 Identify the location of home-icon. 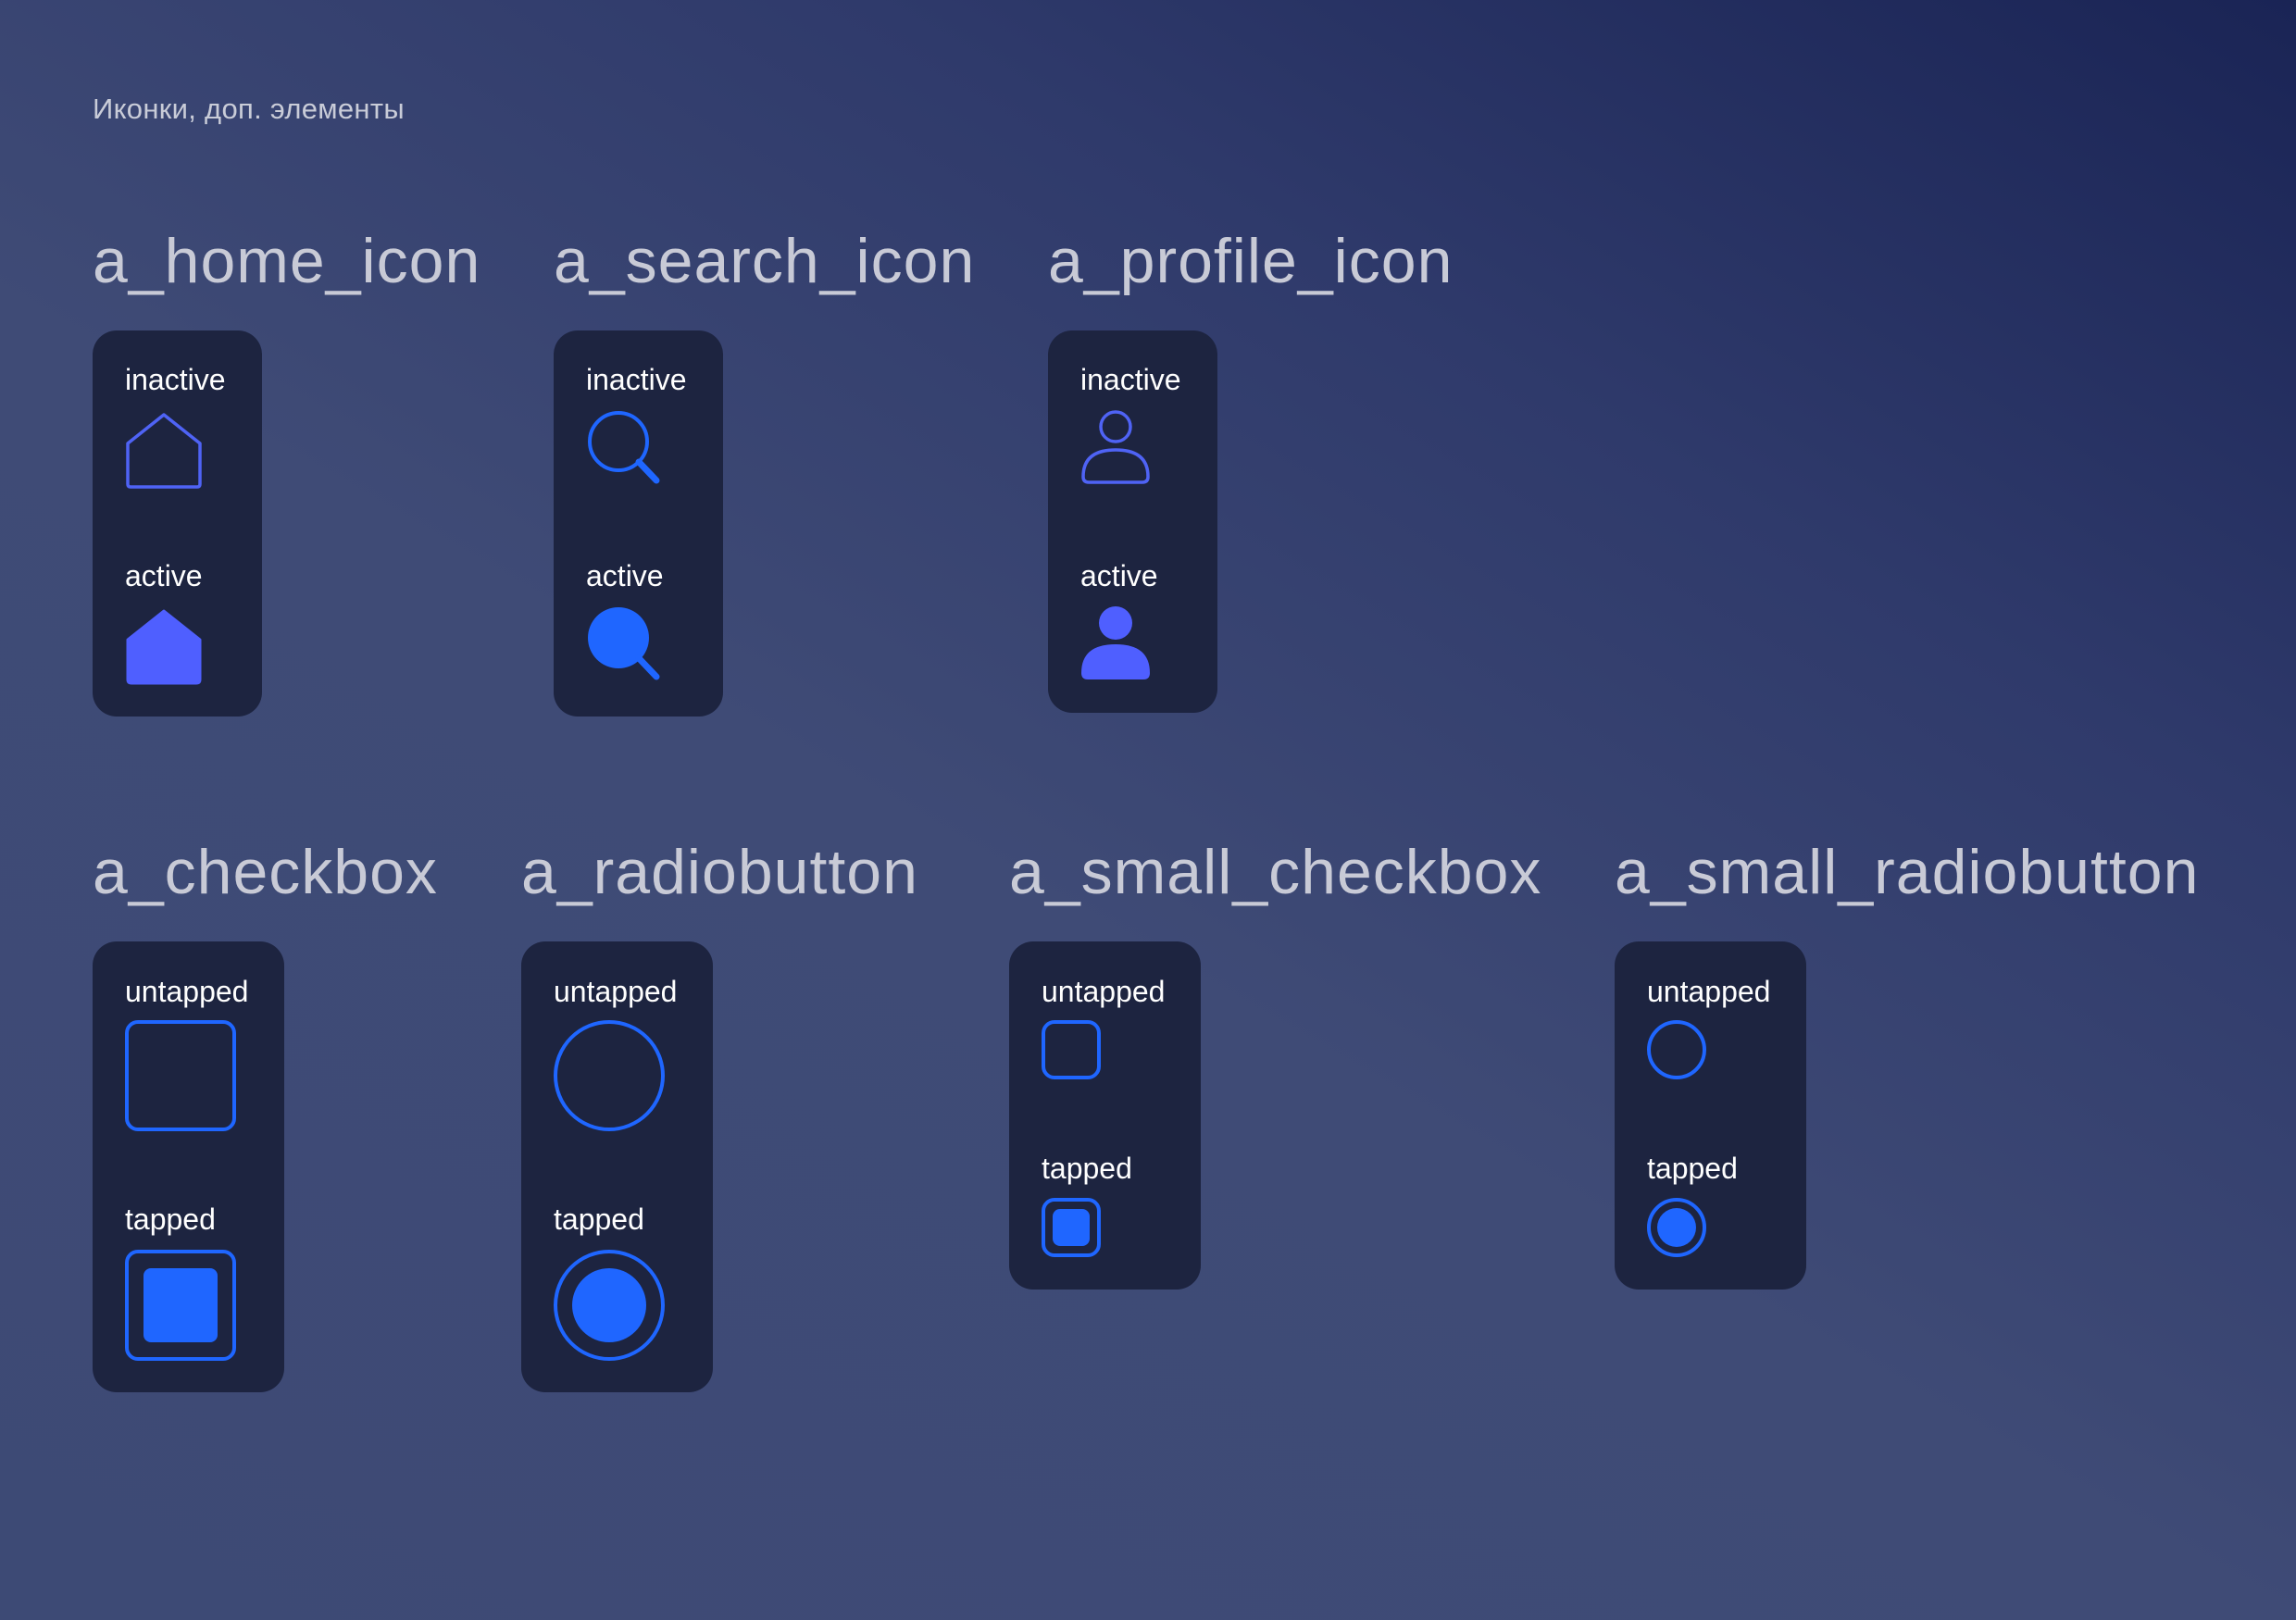
(166, 453).